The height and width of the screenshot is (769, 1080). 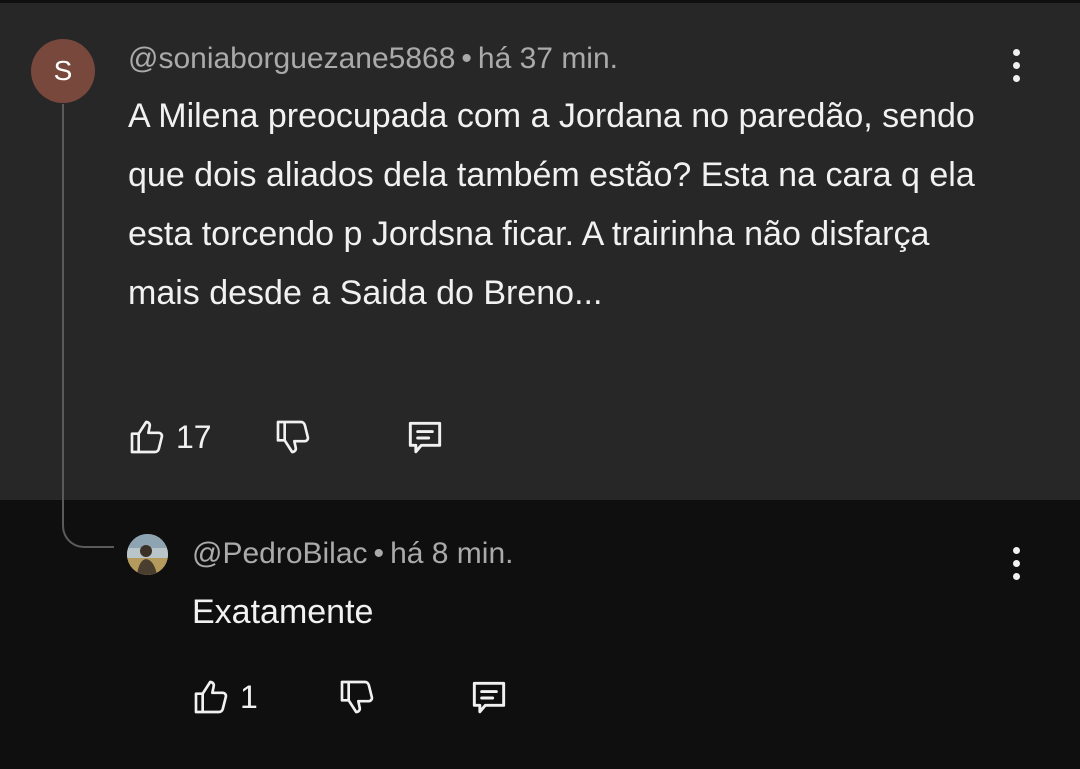 I want to click on reply-meta: @PedroBilac • há 8 min., so click(x=352, y=554).